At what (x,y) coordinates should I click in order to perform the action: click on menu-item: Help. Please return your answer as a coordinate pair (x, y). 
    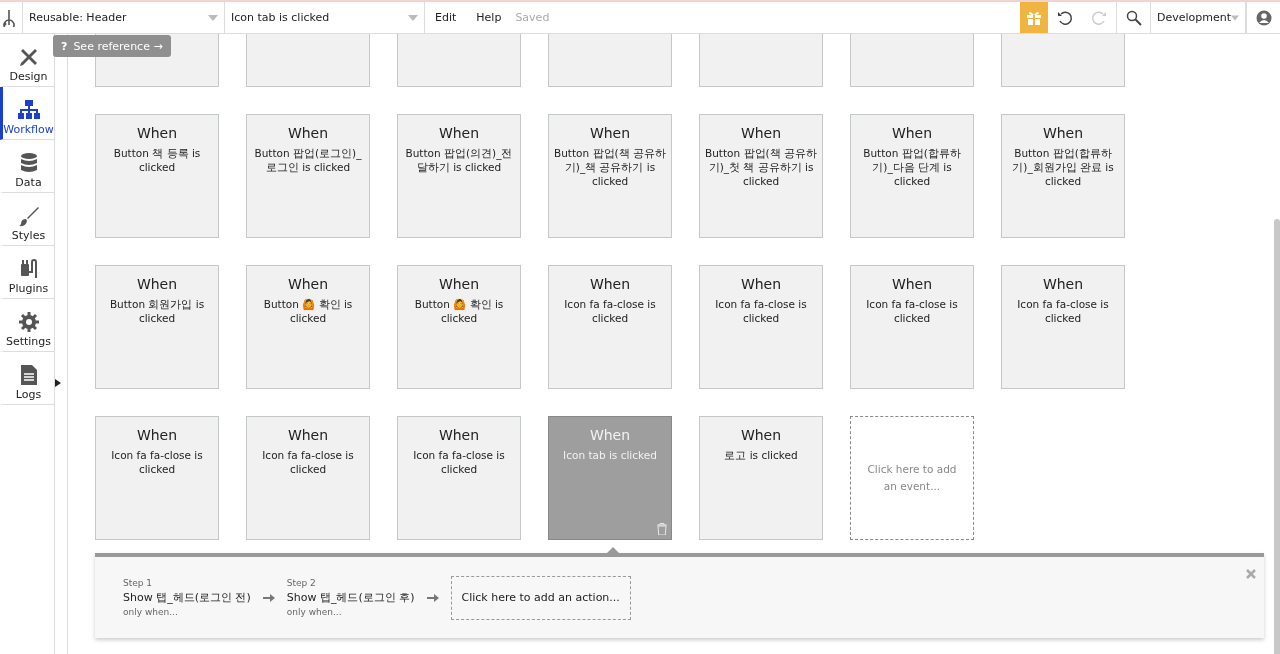
    Looking at the image, I should click on (489, 17).